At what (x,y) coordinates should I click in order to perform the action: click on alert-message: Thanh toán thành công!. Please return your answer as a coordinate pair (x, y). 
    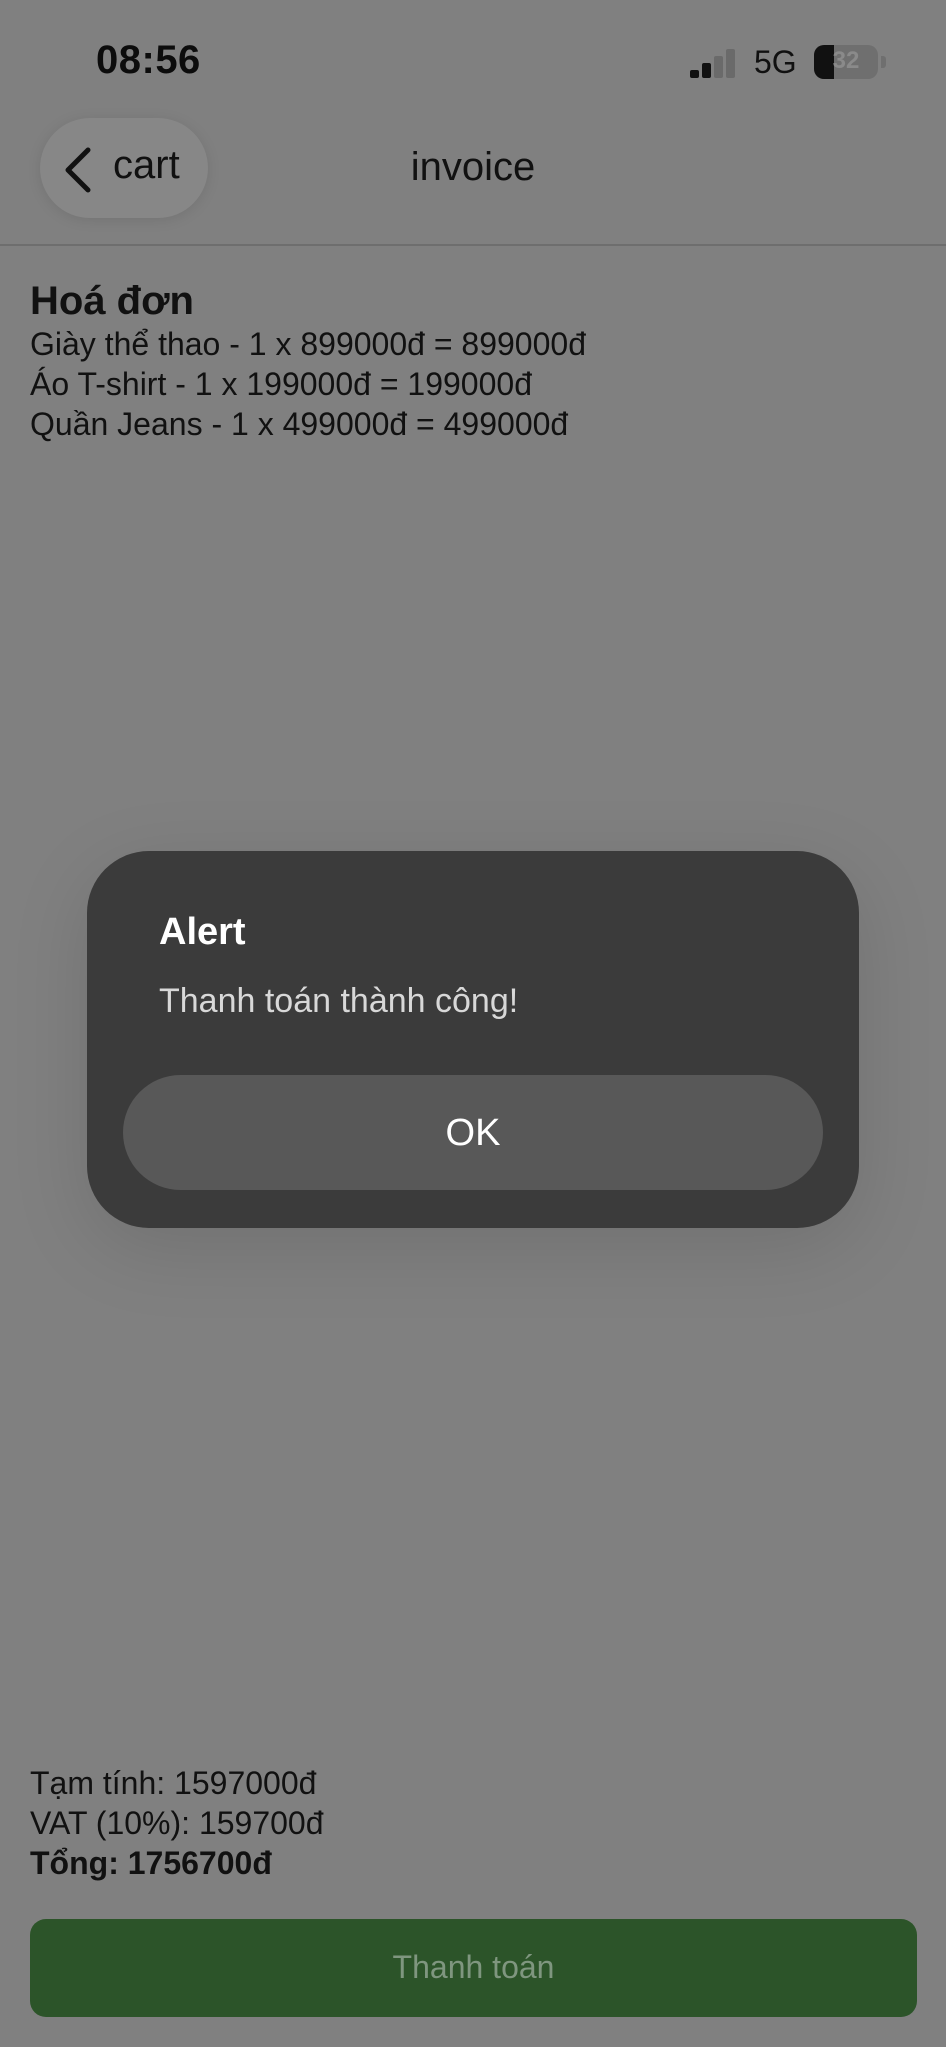
    Looking at the image, I should click on (339, 1001).